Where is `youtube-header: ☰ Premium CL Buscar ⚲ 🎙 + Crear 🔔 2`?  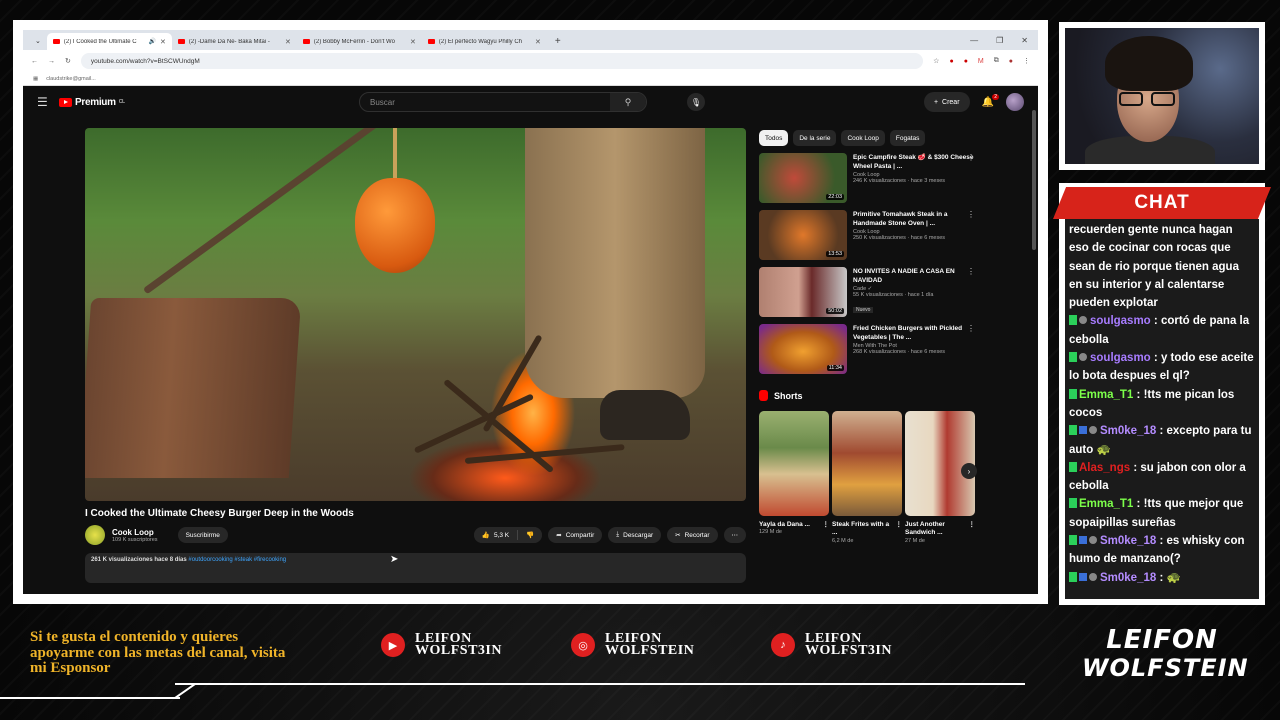 youtube-header: ☰ Premium CL Buscar ⚲ 🎙 + Crear 🔔 2 is located at coordinates (530, 102).